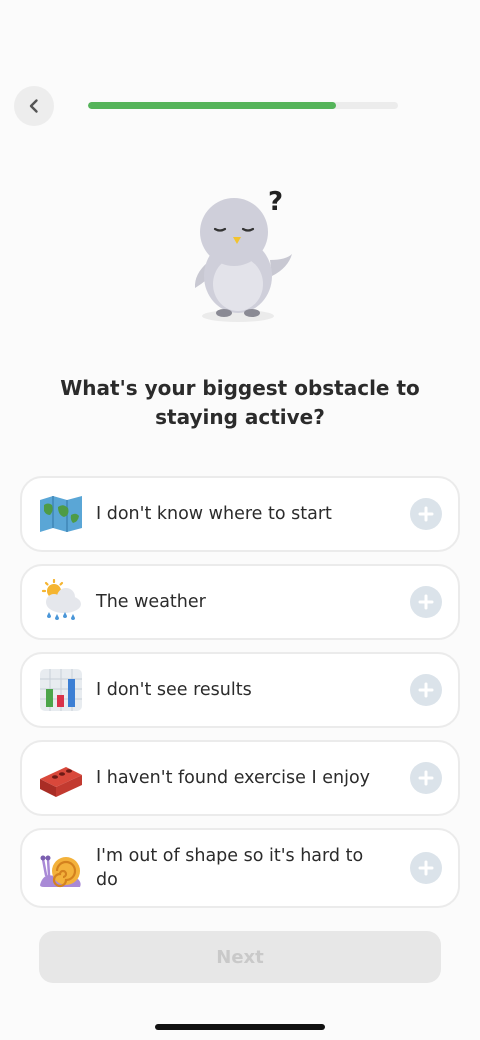 The height and width of the screenshot is (1040, 480). What do you see at coordinates (174, 690) in the screenshot?
I see `option-label: I don't see results` at bounding box center [174, 690].